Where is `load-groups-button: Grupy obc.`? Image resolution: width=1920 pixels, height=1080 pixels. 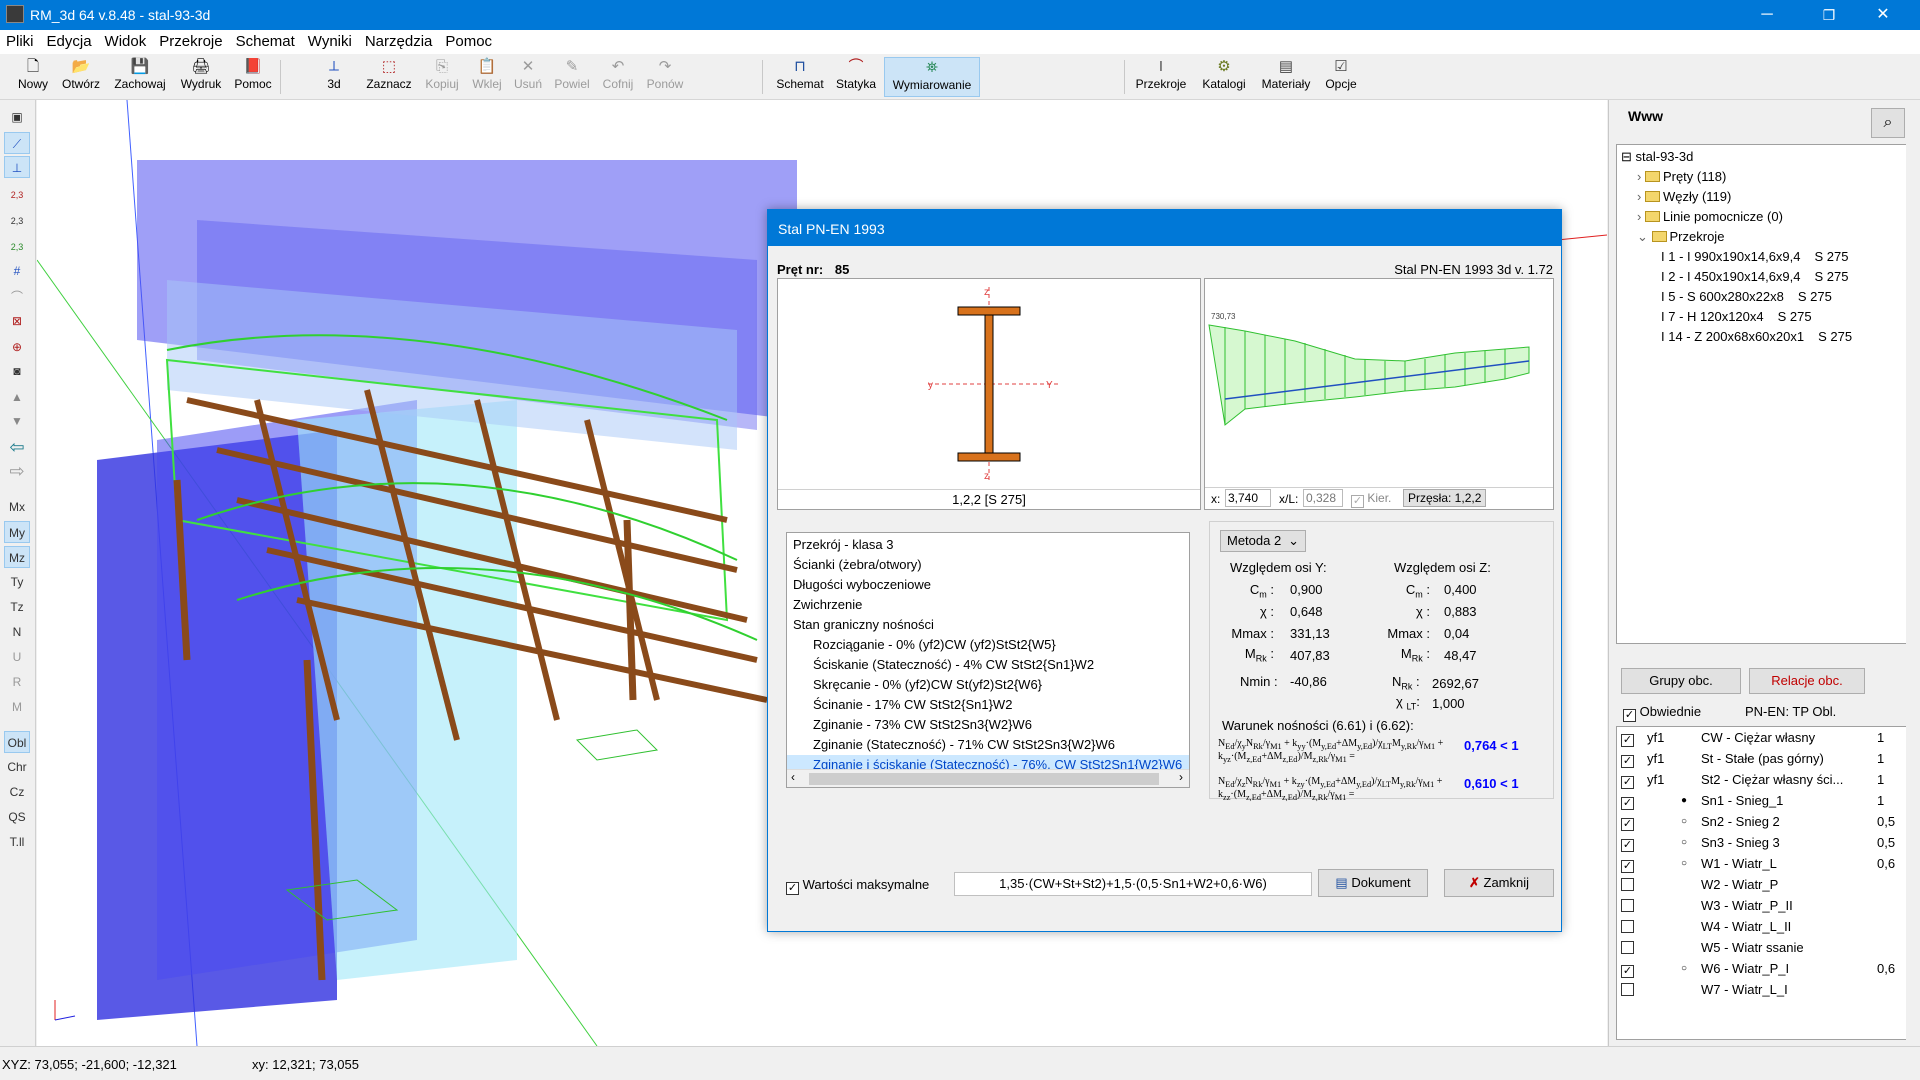 load-groups-button: Grupy obc. is located at coordinates (1681, 681).